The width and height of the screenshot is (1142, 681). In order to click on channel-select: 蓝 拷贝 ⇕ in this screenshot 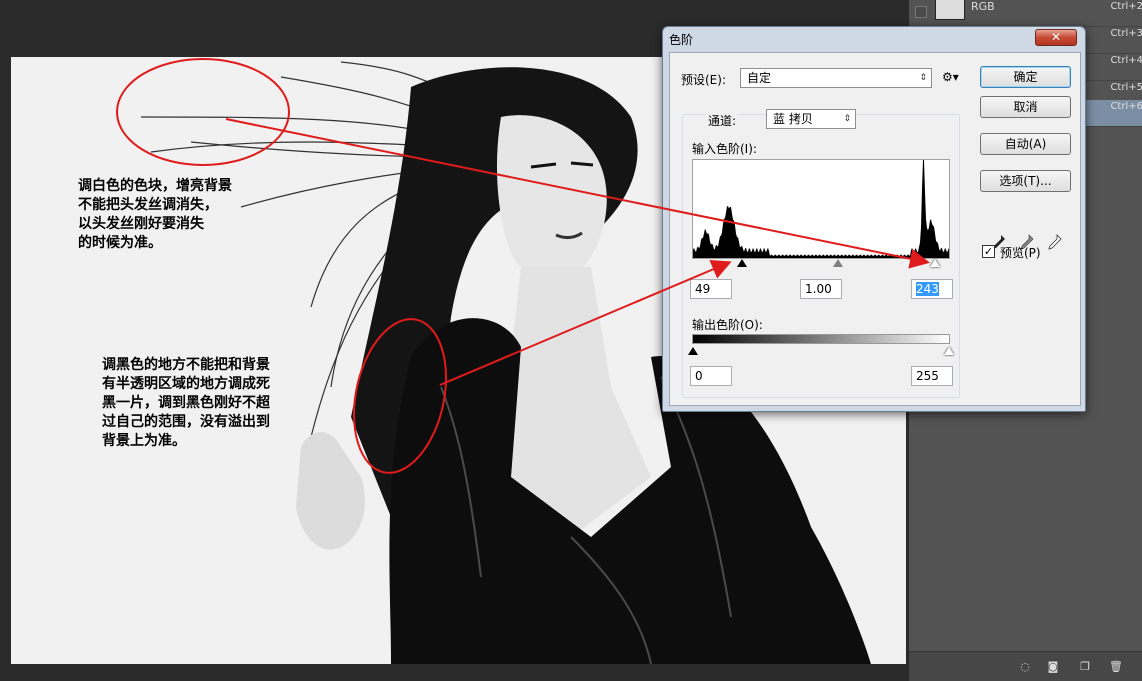, I will do `click(811, 119)`.